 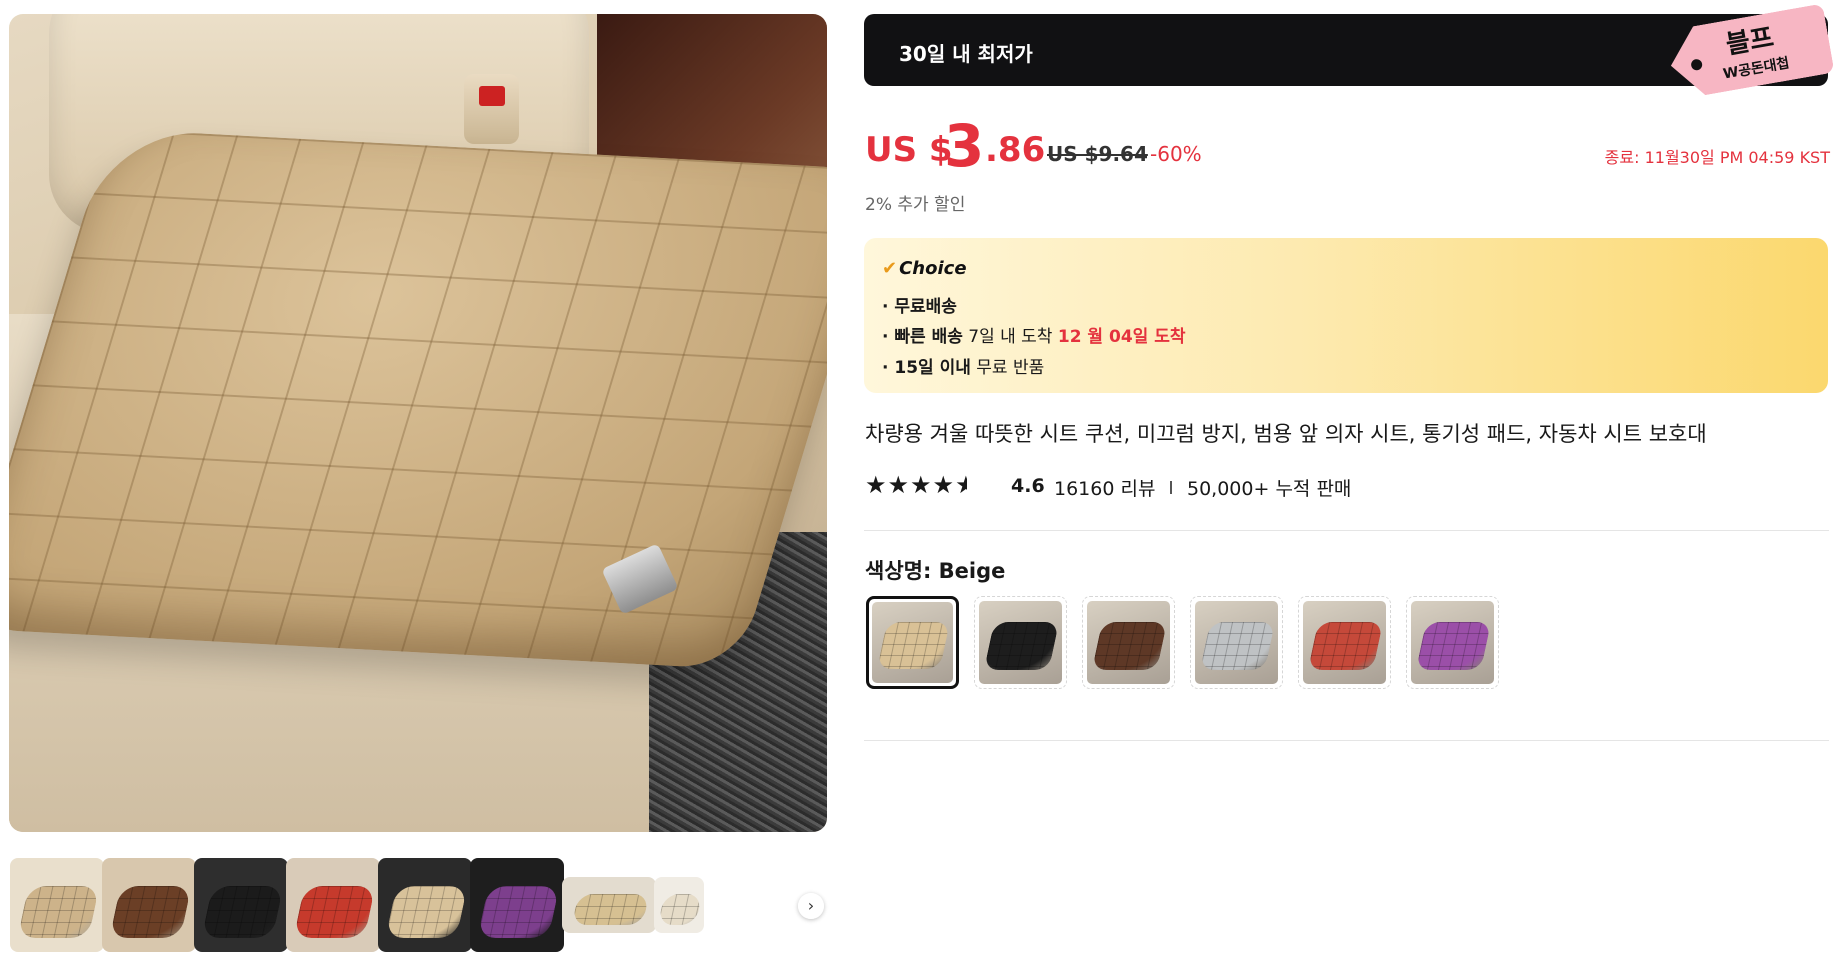 What do you see at coordinates (1176, 154) in the screenshot?
I see `discount-percent: -60%` at bounding box center [1176, 154].